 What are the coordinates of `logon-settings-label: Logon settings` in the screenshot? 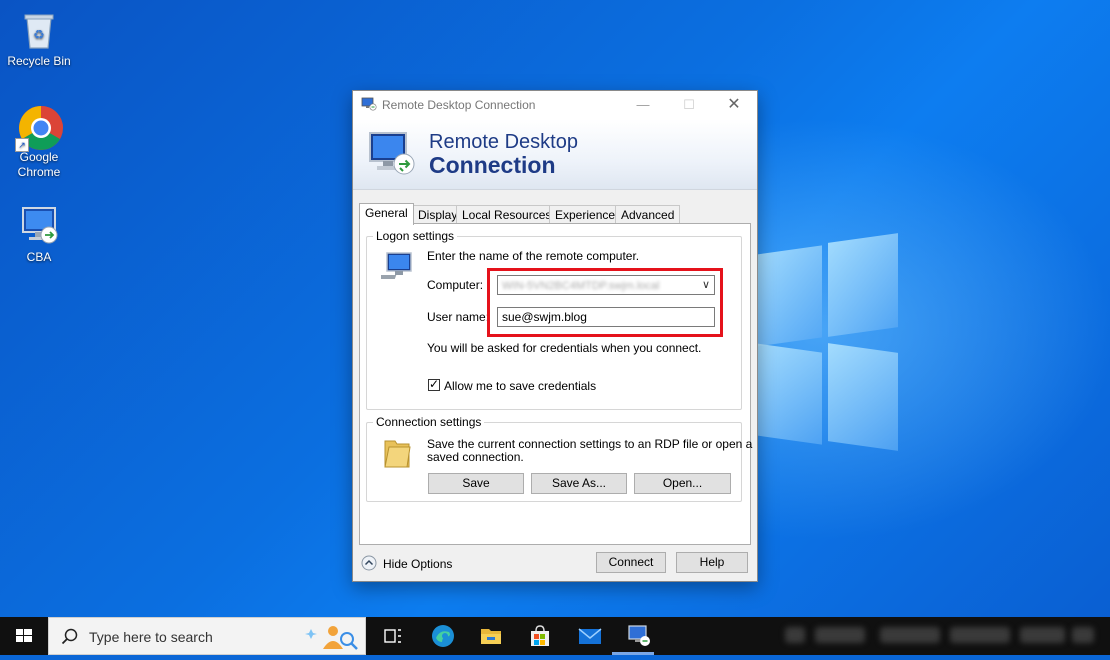 It's located at (415, 236).